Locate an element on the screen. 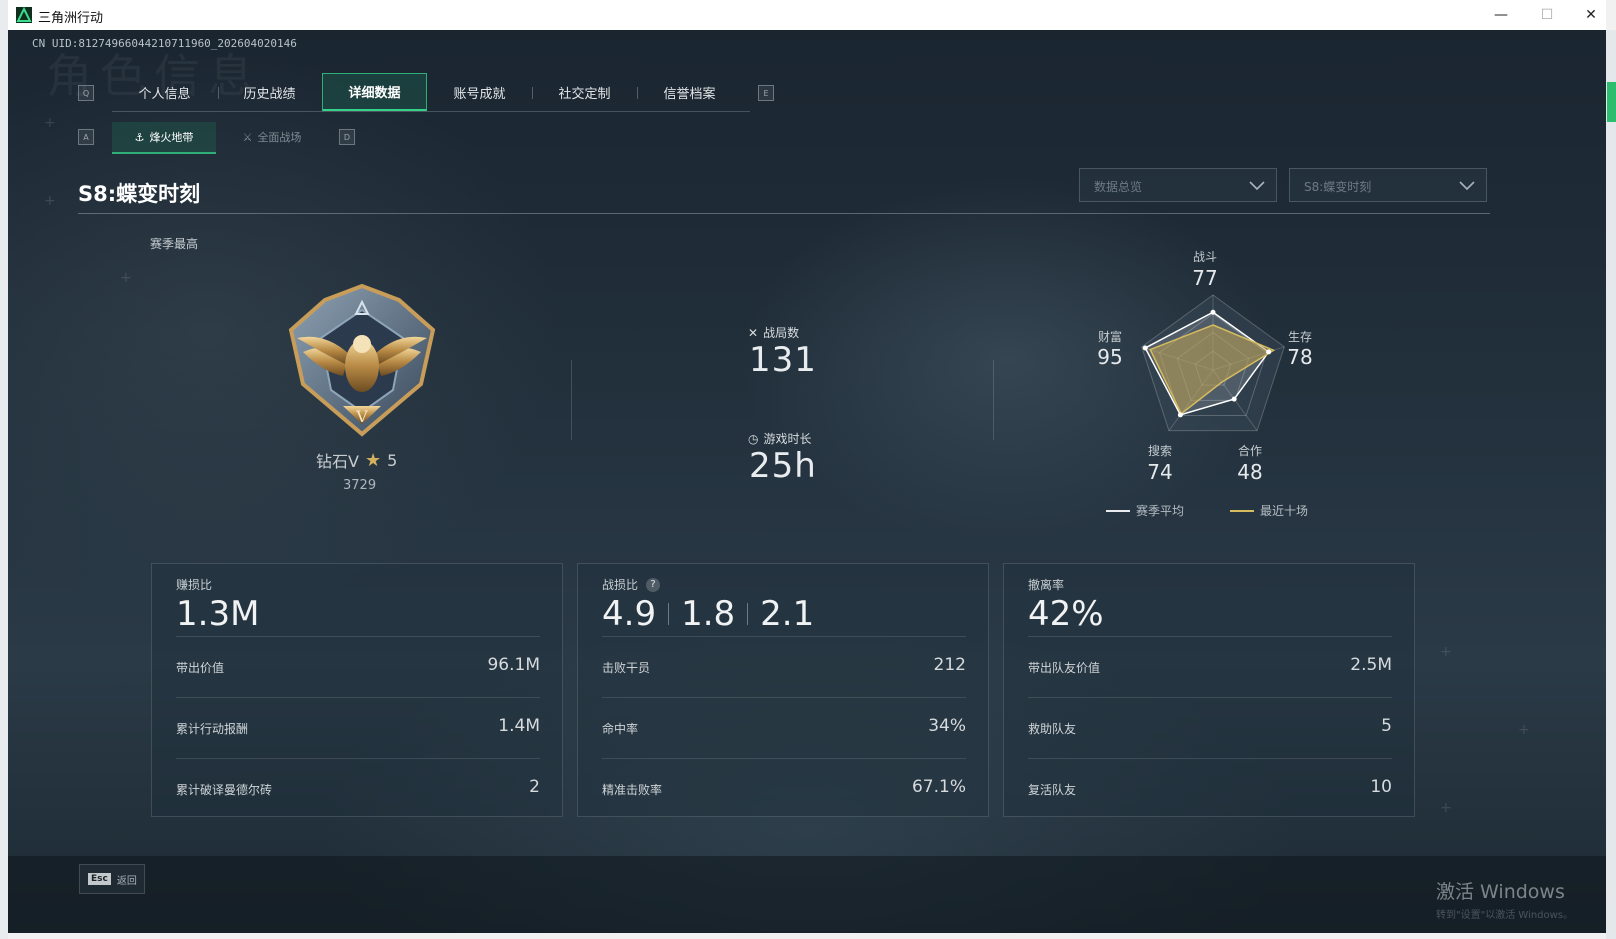 The width and height of the screenshot is (1616, 939). stat-row-value: 67.1% is located at coordinates (938, 787).